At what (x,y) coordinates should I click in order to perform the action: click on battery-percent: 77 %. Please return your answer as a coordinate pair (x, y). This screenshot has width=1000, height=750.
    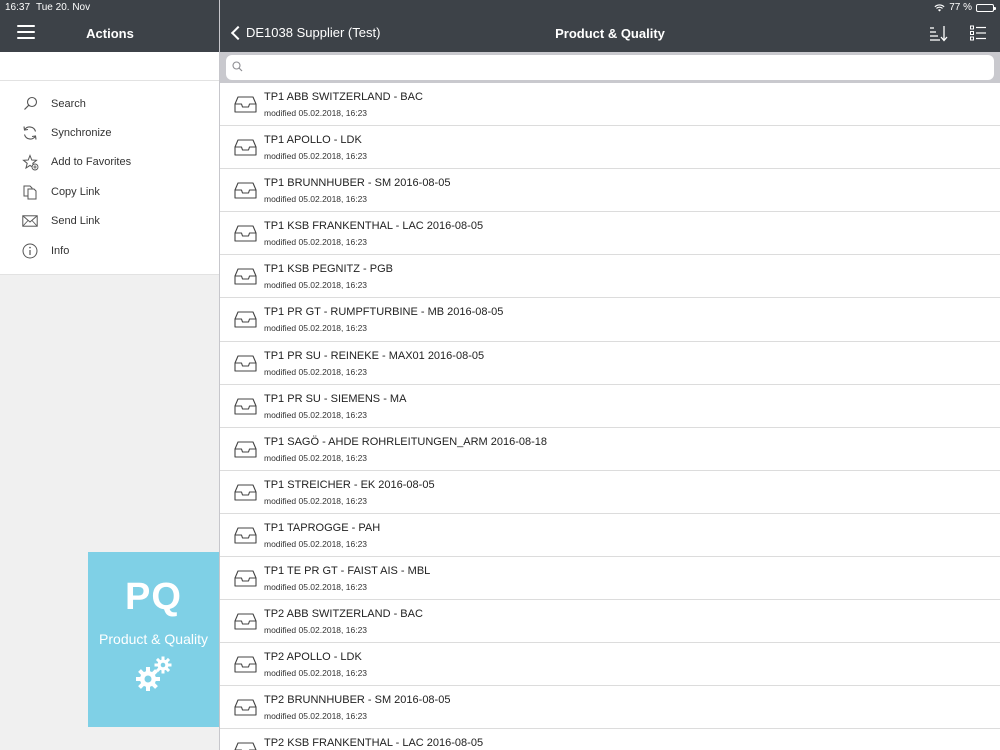
    Looking at the image, I should click on (960, 7).